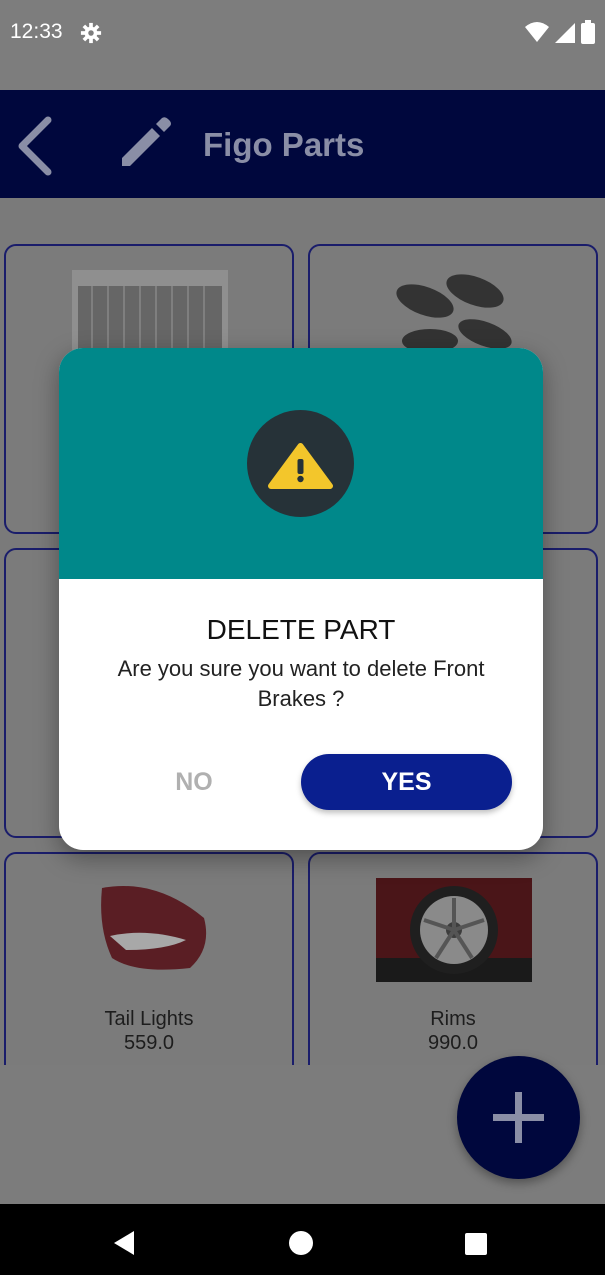 The width and height of the screenshot is (605, 1275). I want to click on battery-icon, so click(588, 32).